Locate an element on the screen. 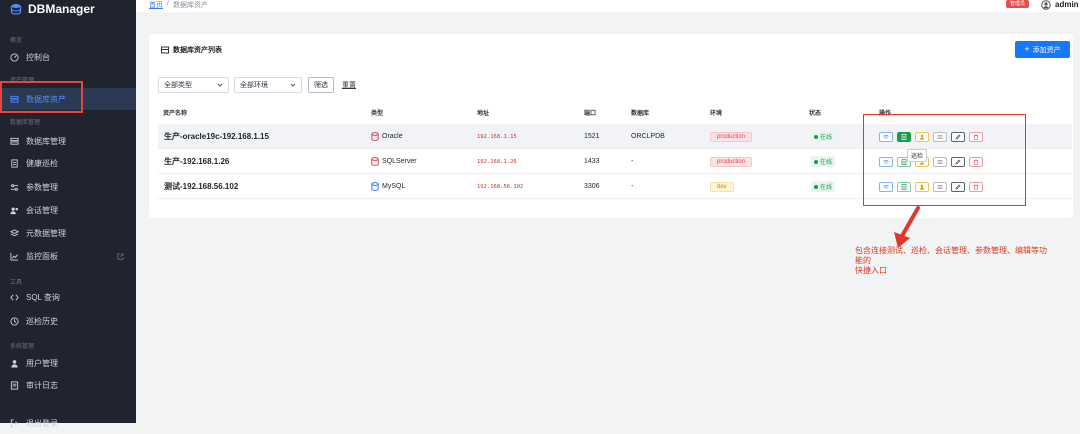 Image resolution: width=1080 pixels, height=434 pixels. sidebar-item-users: 用户管理 is located at coordinates (68, 363).